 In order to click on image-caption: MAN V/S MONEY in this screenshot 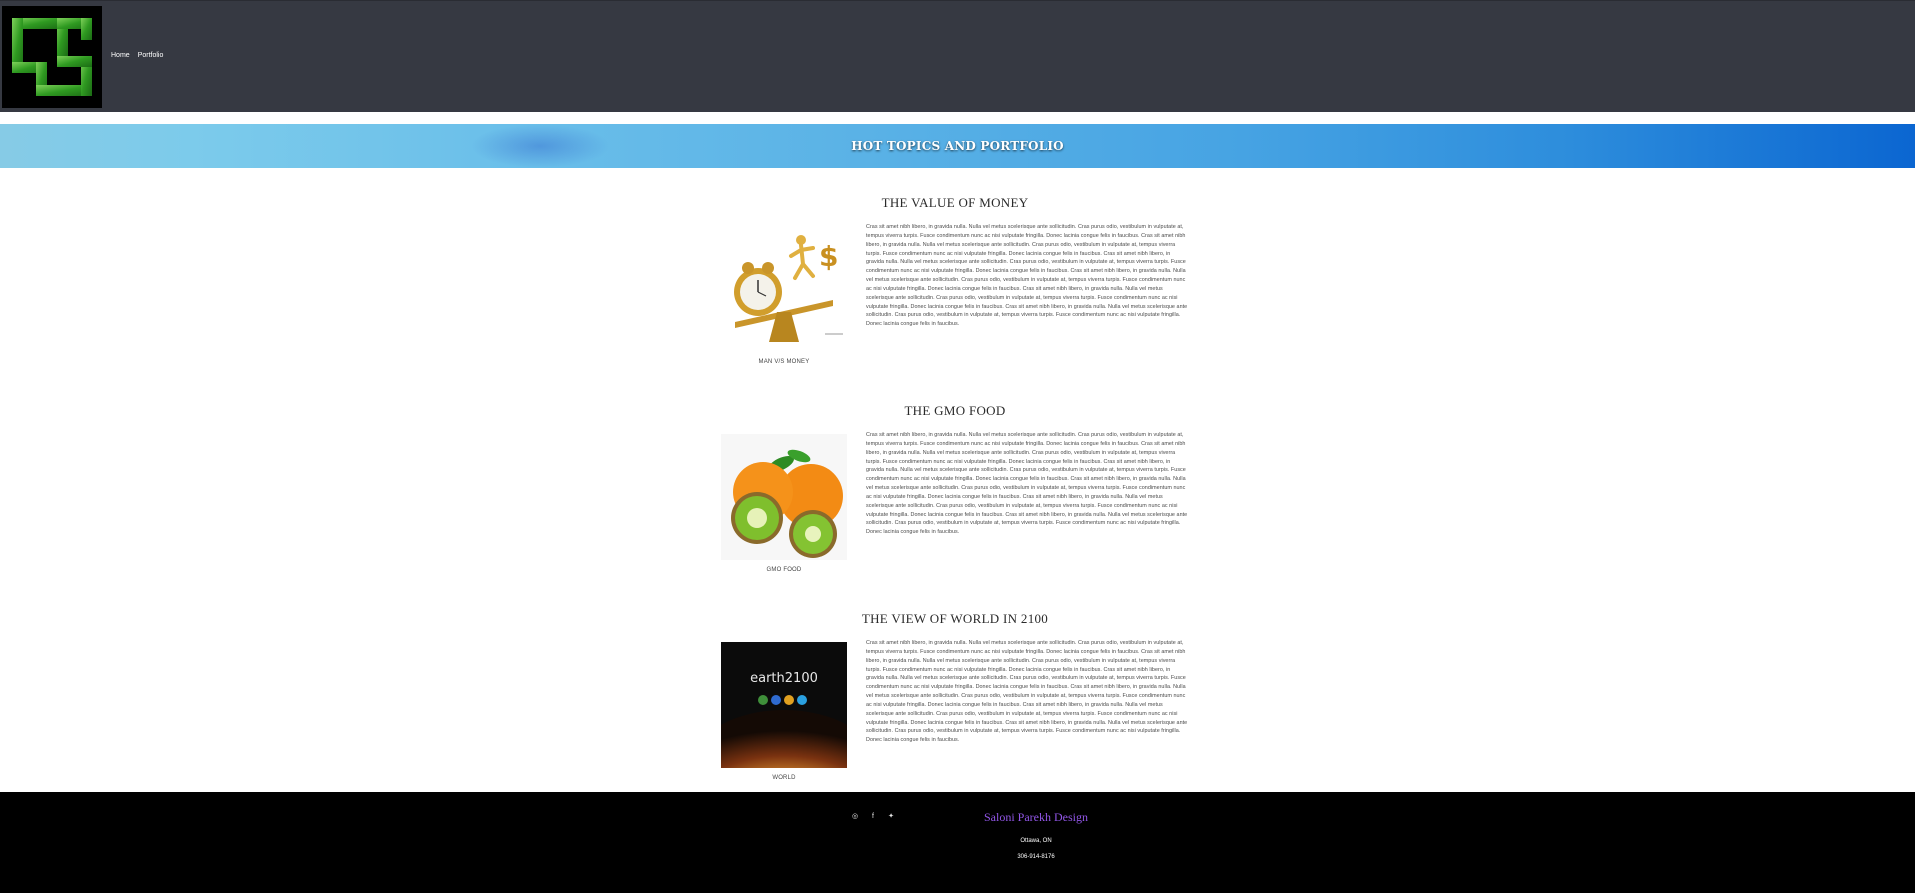, I will do `click(784, 362)`.